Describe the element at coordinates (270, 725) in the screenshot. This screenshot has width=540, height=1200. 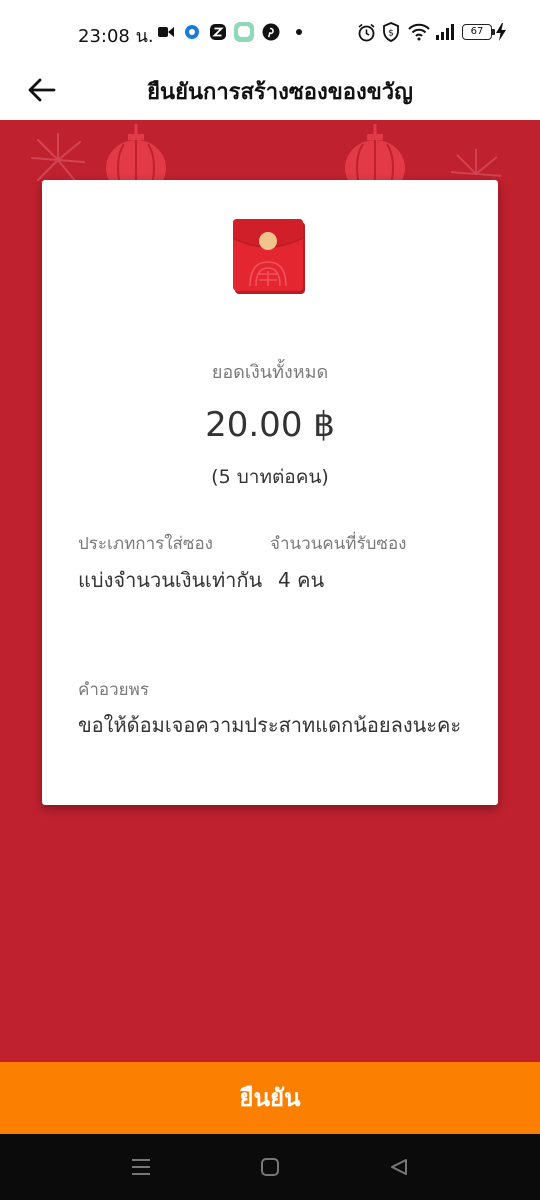
I see `blessing-message-value: ขอให้ด้อมเจอความประสาทแดกน้อยลงนะคะ` at that location.